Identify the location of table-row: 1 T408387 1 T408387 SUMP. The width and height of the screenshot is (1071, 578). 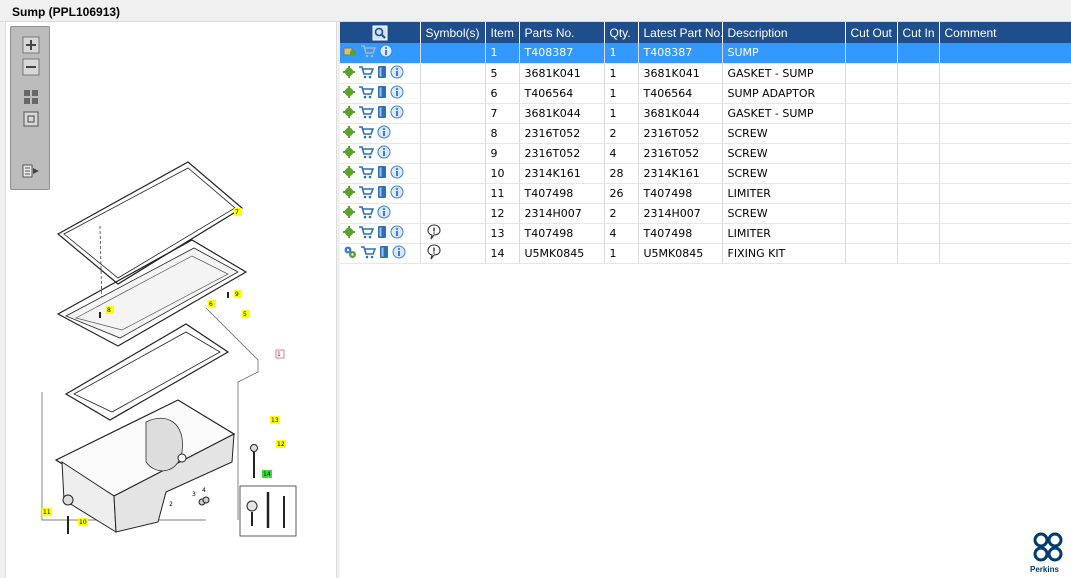
(705, 53).